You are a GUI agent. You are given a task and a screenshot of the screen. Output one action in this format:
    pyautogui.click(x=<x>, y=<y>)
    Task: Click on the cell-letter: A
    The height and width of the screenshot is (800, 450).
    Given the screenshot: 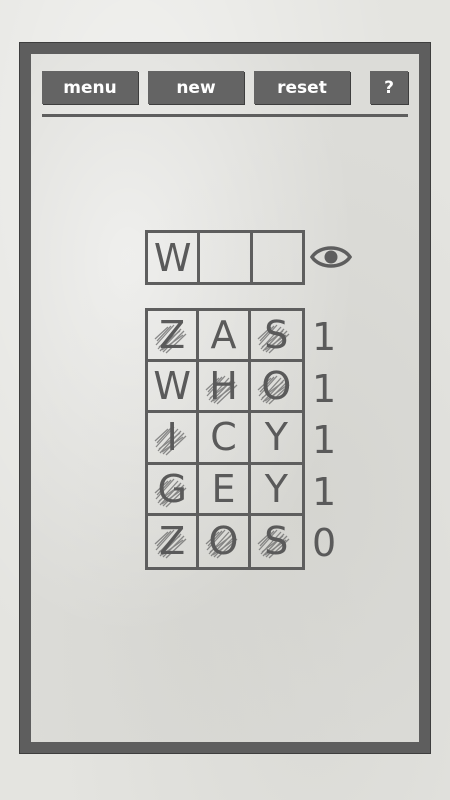 What is the action you would take?
    pyautogui.click(x=223, y=335)
    